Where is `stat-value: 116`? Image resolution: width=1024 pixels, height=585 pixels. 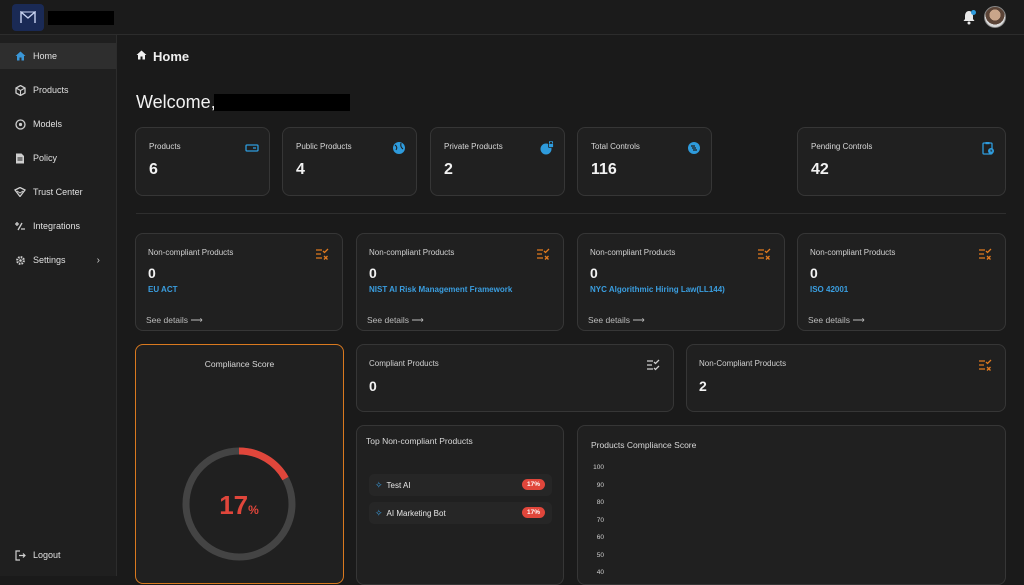 stat-value: 116 is located at coordinates (604, 169).